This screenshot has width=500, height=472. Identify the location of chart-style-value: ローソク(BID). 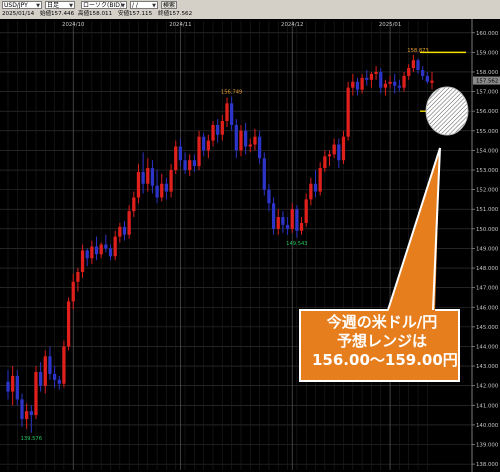
(103, 5).